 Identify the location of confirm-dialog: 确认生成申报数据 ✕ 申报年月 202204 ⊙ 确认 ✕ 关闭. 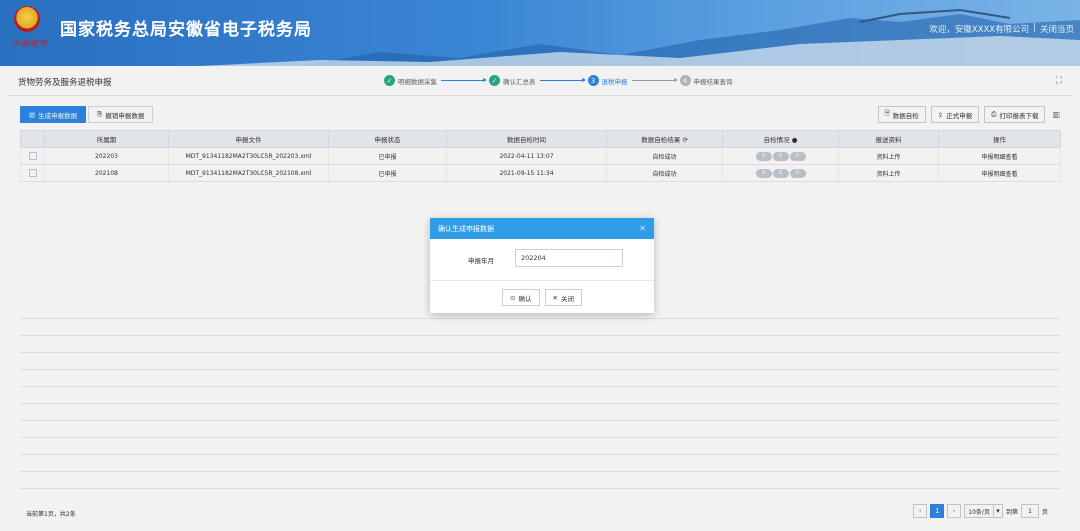
(542, 265).